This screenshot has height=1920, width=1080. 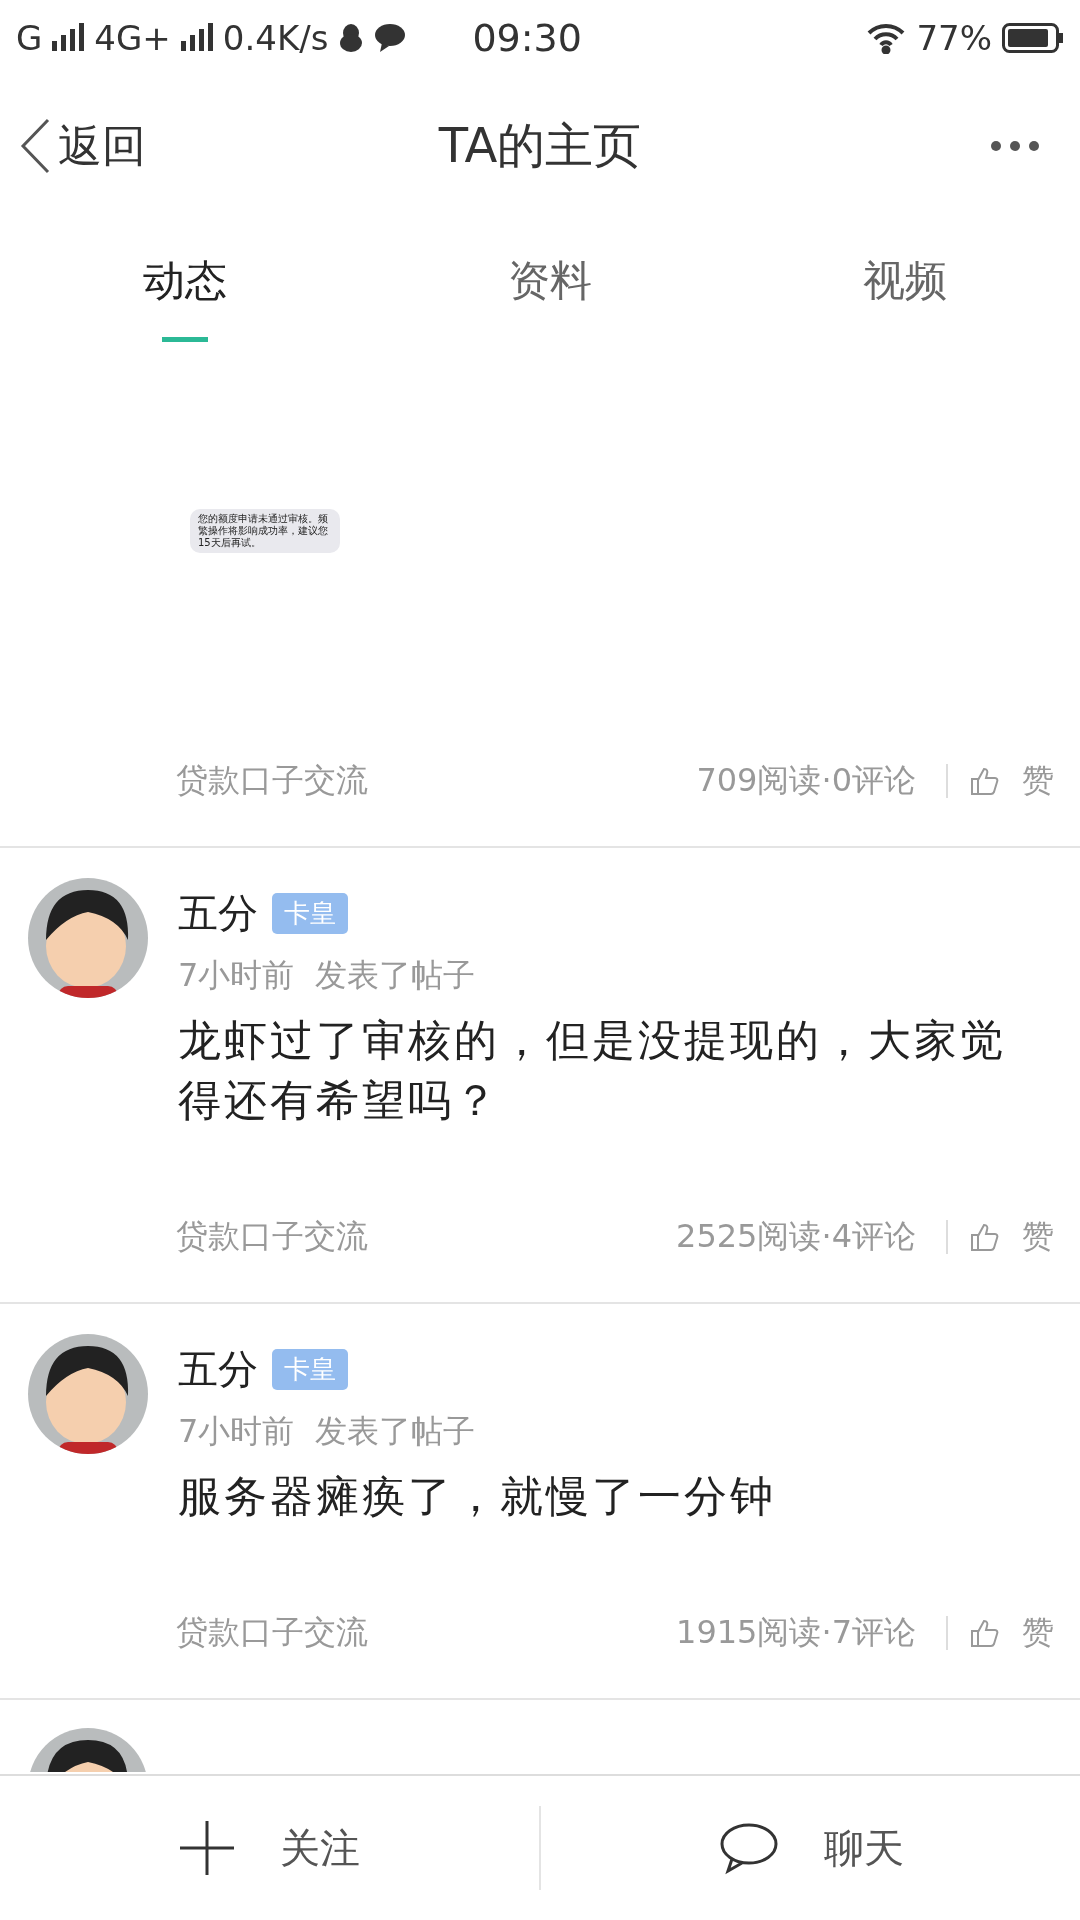 I want to click on chat-bubble-icon, so click(x=390, y=38).